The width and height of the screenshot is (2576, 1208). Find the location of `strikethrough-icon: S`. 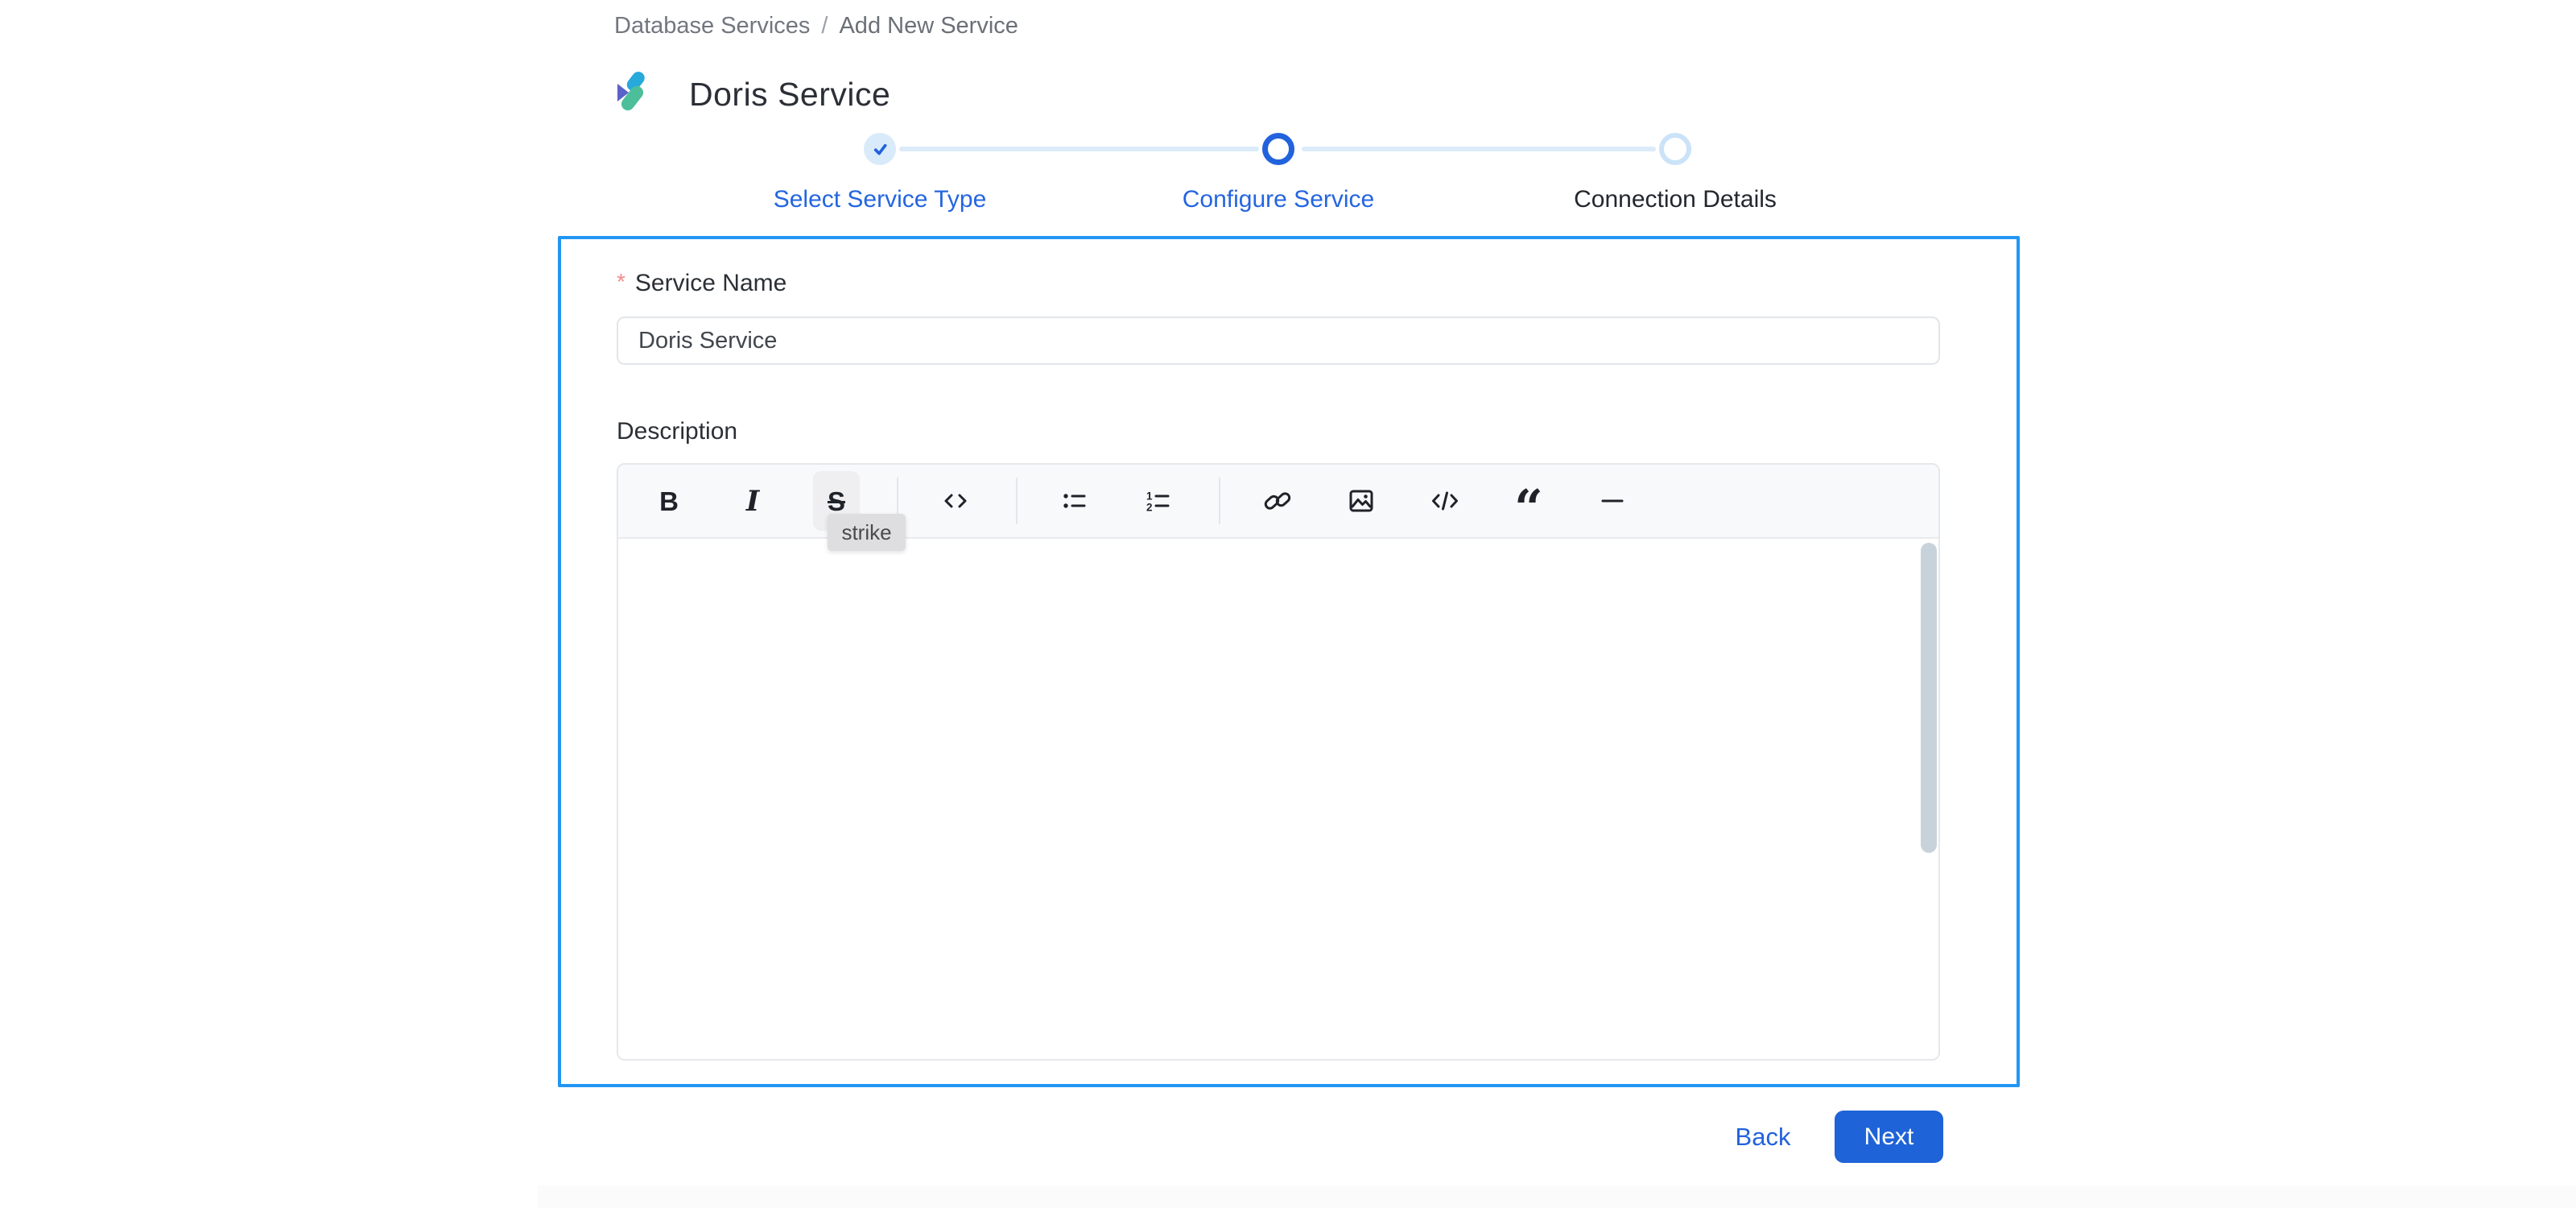

strikethrough-icon: S is located at coordinates (836, 501).